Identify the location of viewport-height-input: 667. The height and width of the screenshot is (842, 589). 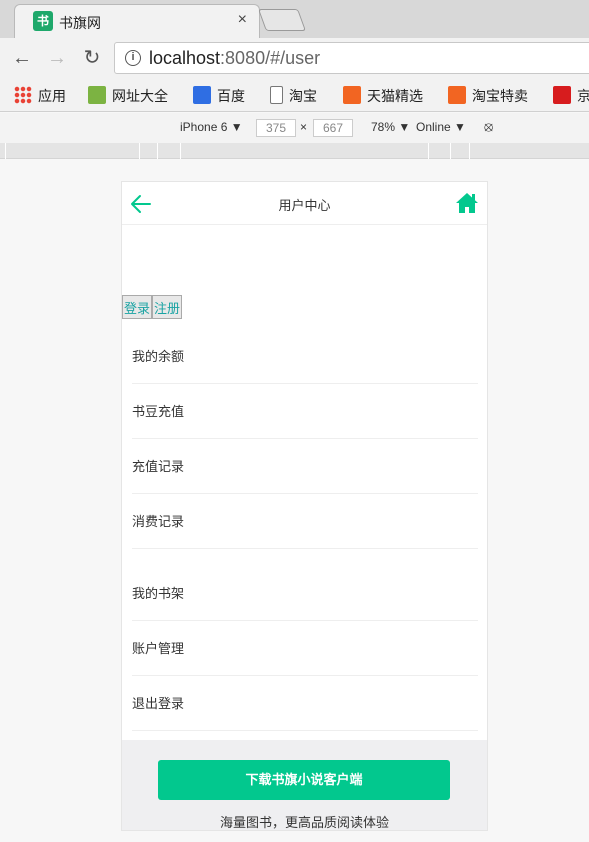
(333, 128).